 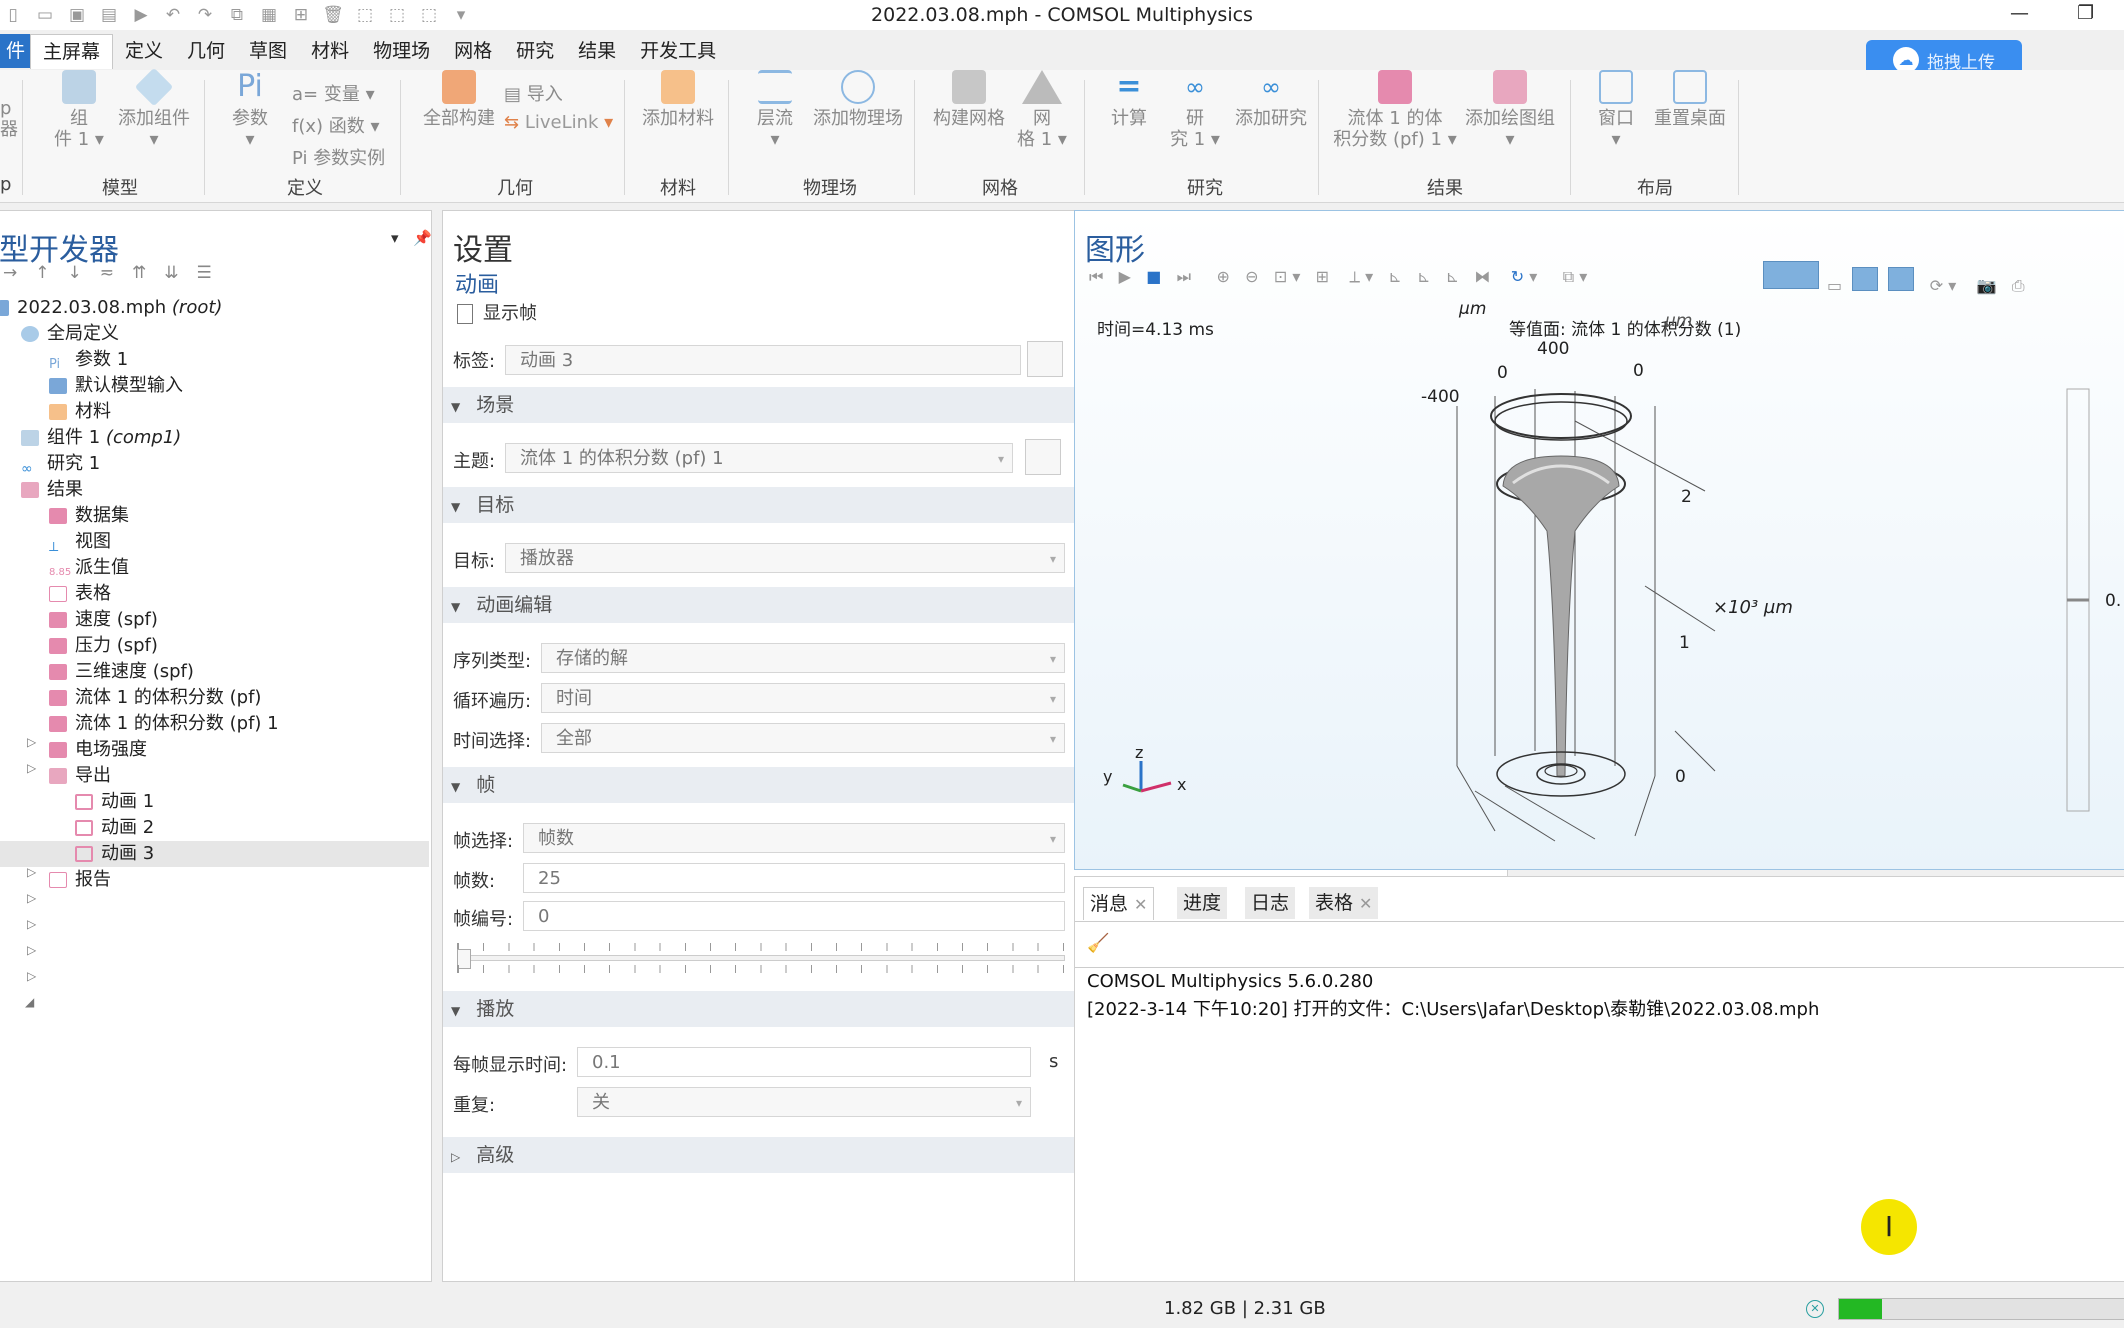 What do you see at coordinates (60, 572) in the screenshot?
I see `derived-values-icon: 8.85` at bounding box center [60, 572].